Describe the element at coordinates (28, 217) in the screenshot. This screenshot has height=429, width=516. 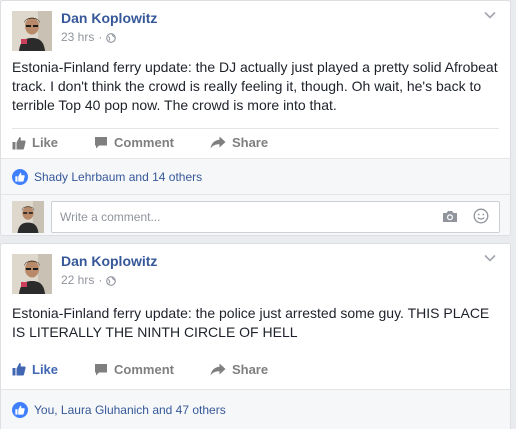
I see `viewer-avatar` at that location.